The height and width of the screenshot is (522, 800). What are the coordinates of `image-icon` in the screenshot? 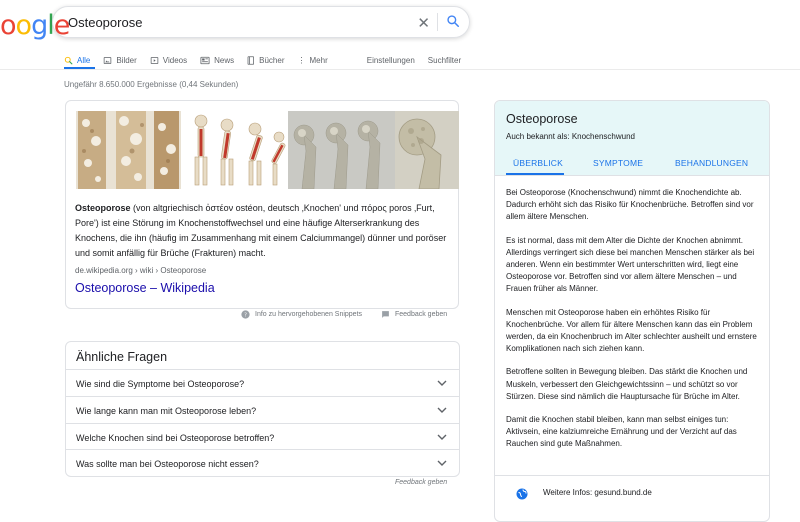 It's located at (107, 60).